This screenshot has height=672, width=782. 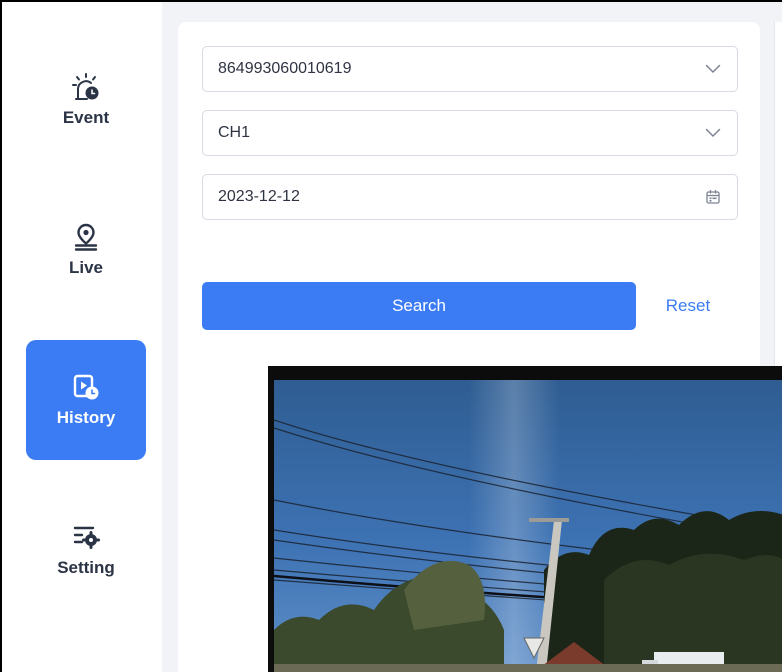 What do you see at coordinates (470, 197) in the screenshot?
I see `date-picker: 2023-12-12` at bounding box center [470, 197].